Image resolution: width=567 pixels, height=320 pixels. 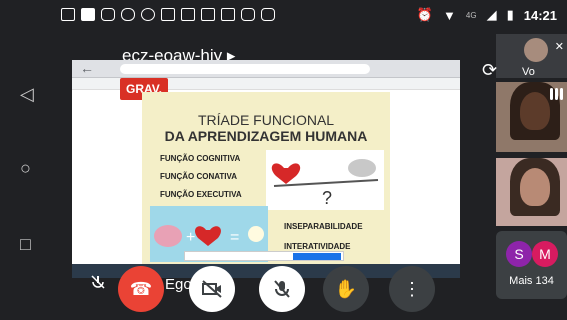 What do you see at coordinates (108, 14) in the screenshot?
I see `instagram-icon` at bounding box center [108, 14].